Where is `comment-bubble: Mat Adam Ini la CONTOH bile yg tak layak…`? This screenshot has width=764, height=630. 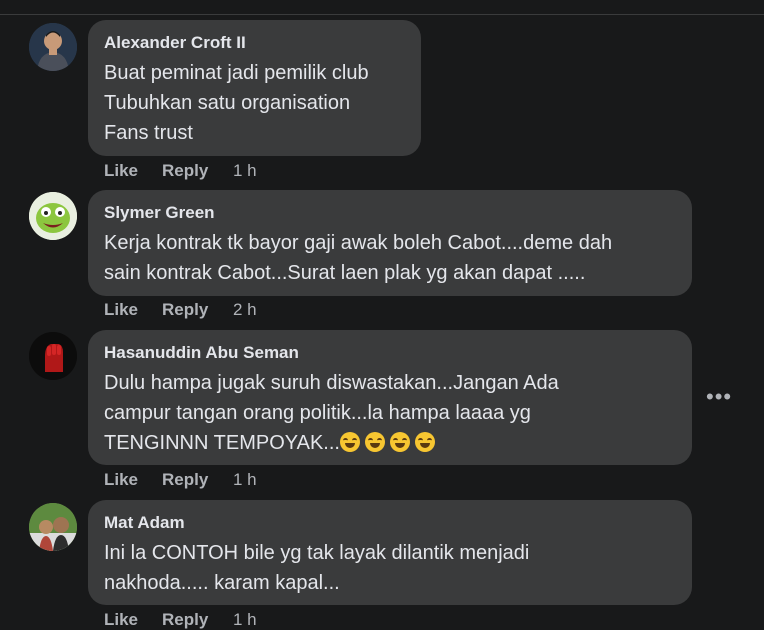
comment-bubble: Mat Adam Ini la CONTOH bile yg tak layak… is located at coordinates (390, 552).